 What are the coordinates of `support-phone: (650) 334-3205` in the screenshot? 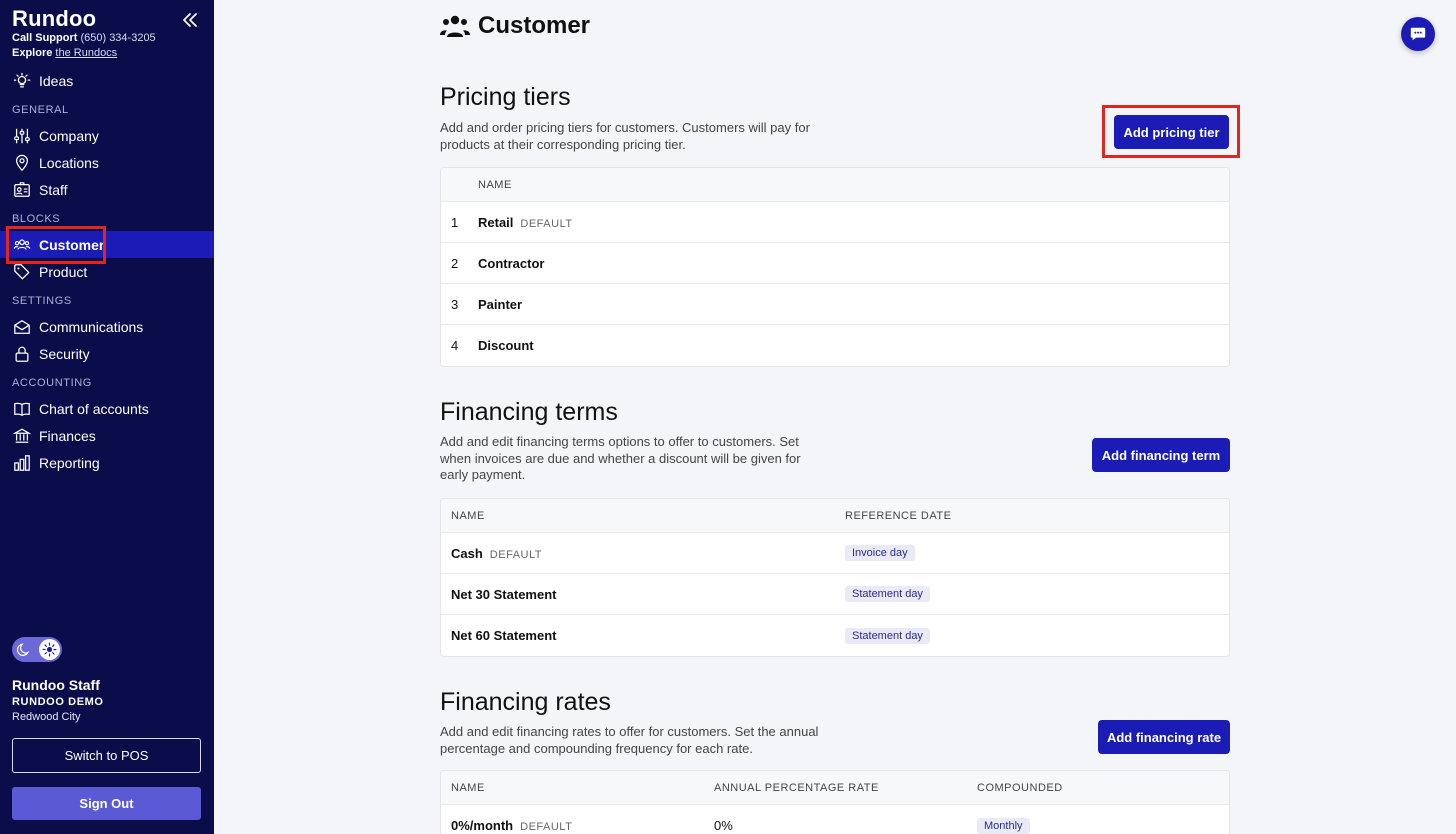 It's located at (117, 38).